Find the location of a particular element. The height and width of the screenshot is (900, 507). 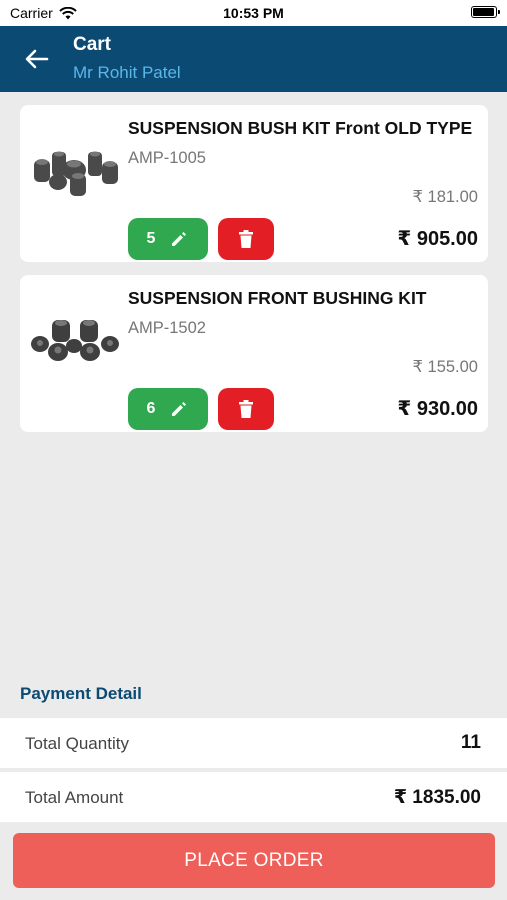

line-total: ₹ 905.00 is located at coordinates (437, 239).